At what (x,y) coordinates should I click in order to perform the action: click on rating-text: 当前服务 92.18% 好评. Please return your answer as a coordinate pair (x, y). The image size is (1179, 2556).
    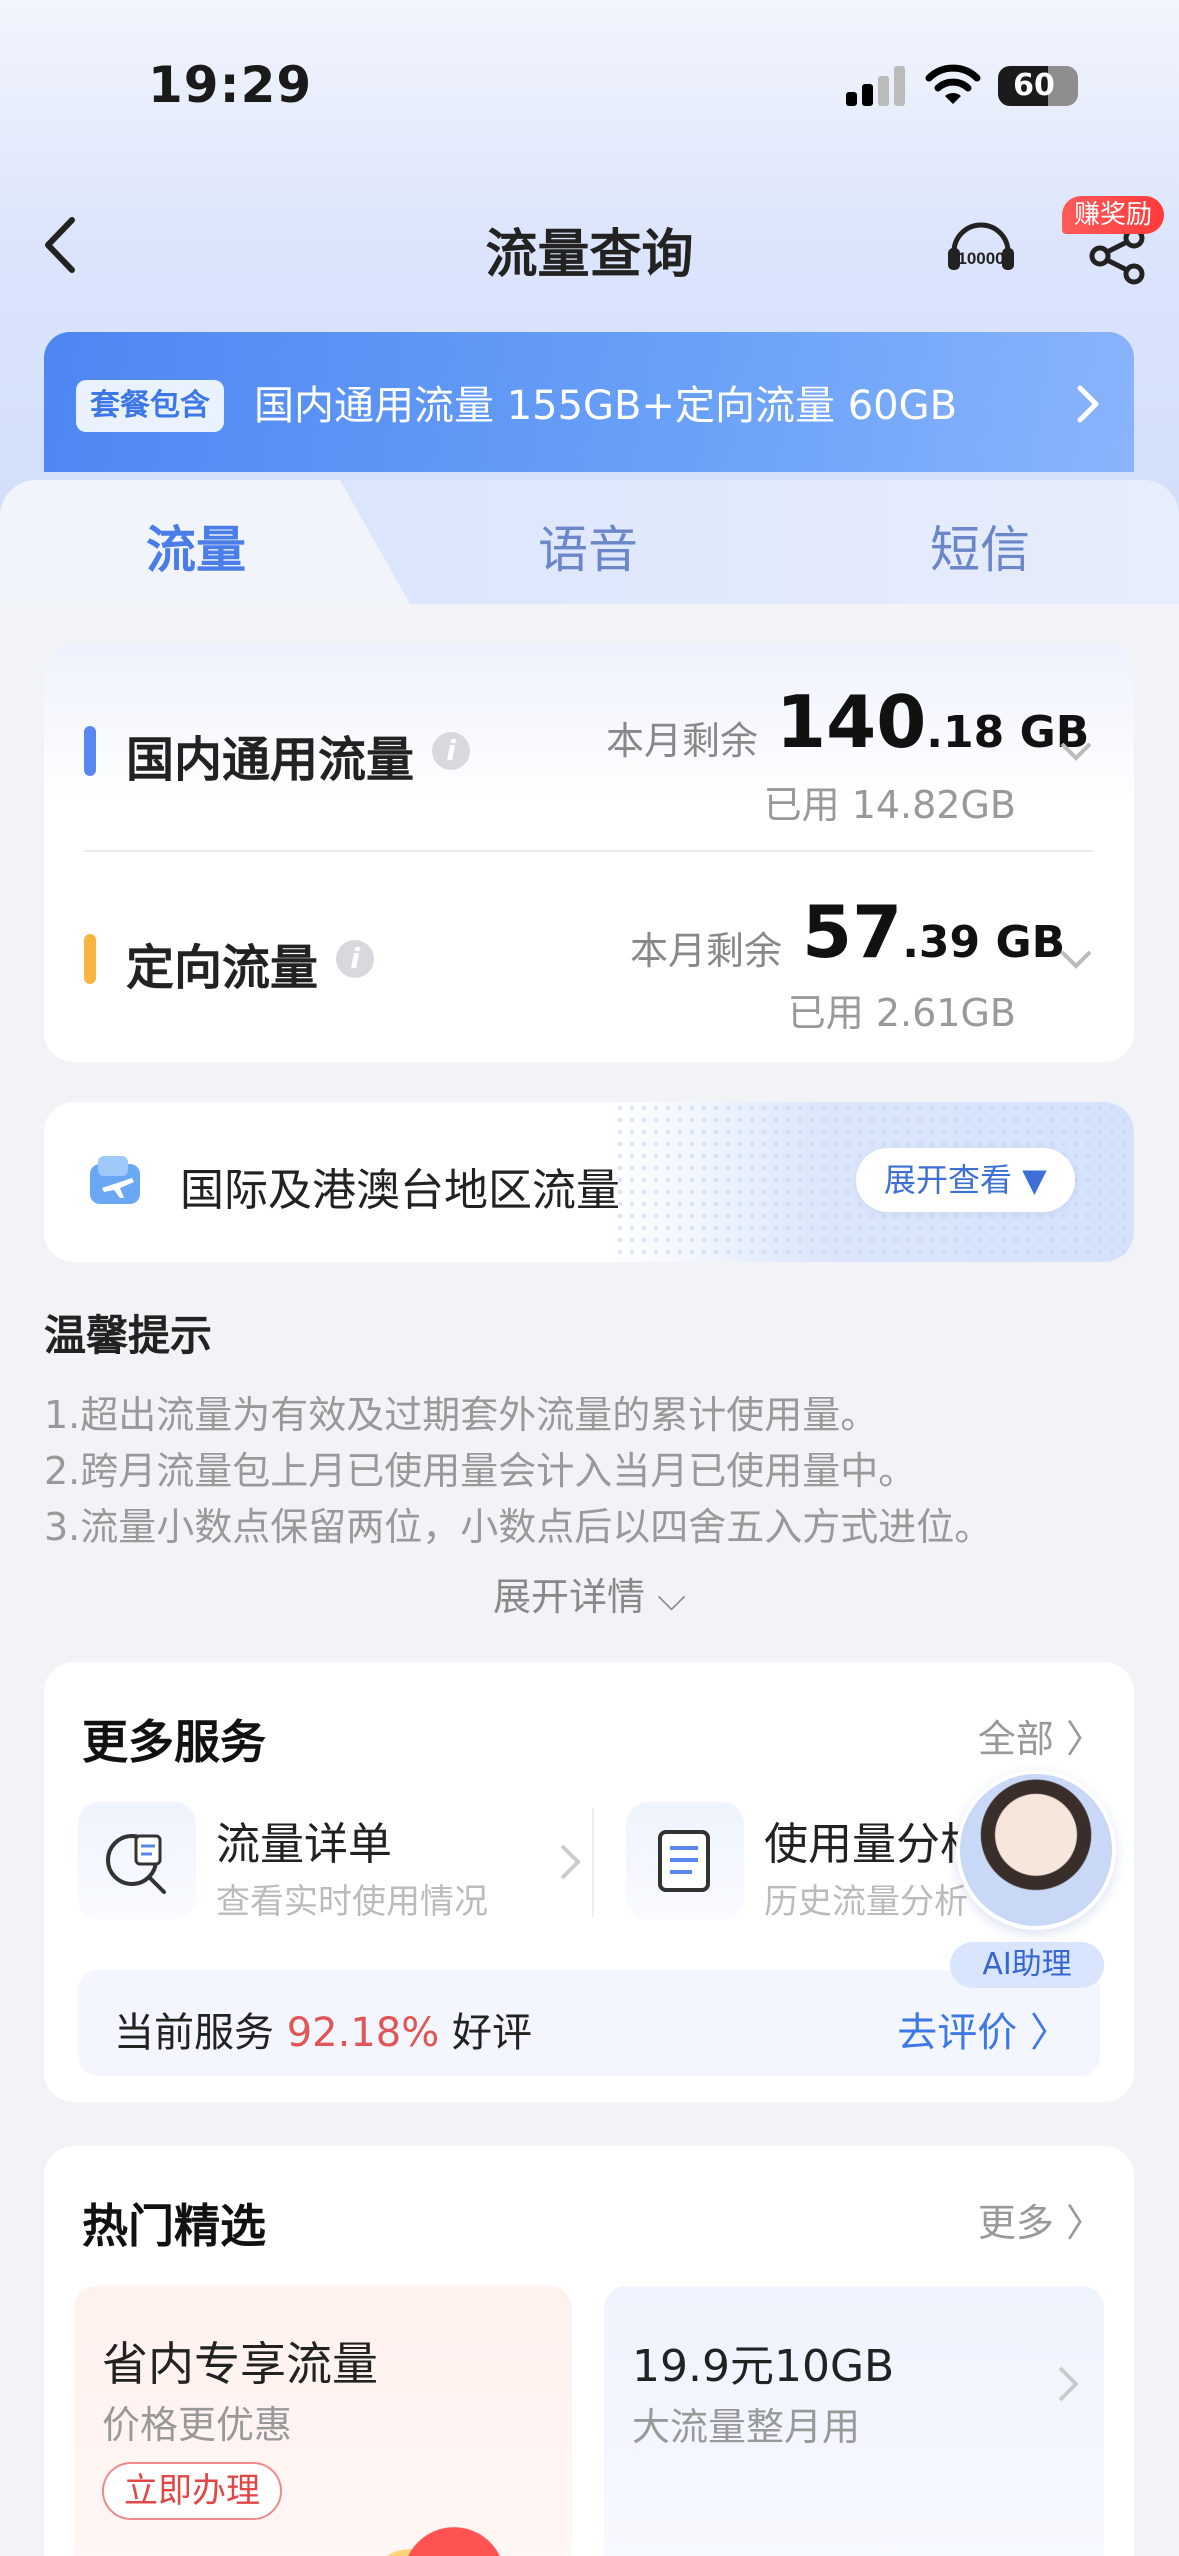
    Looking at the image, I should click on (323, 2033).